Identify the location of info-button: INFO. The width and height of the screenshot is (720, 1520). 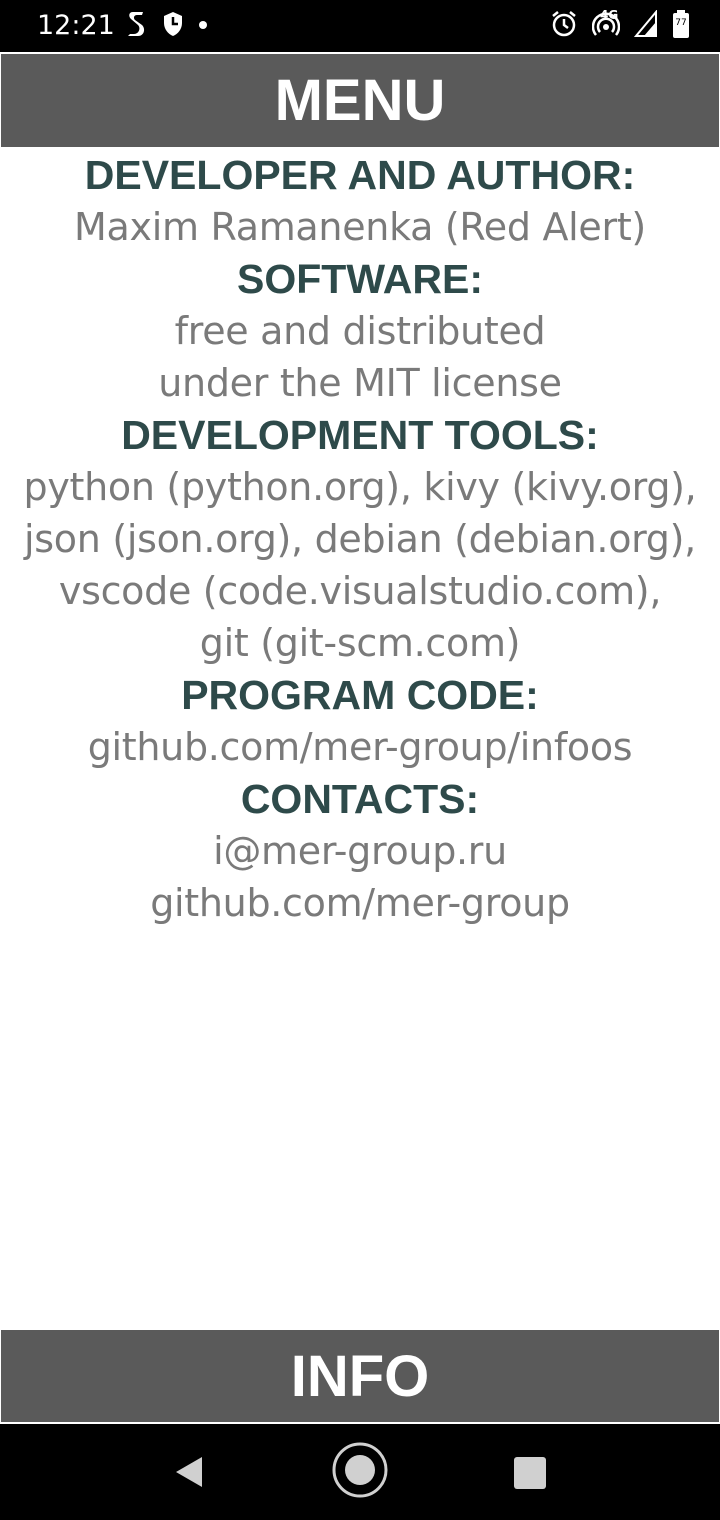
(360, 1376).